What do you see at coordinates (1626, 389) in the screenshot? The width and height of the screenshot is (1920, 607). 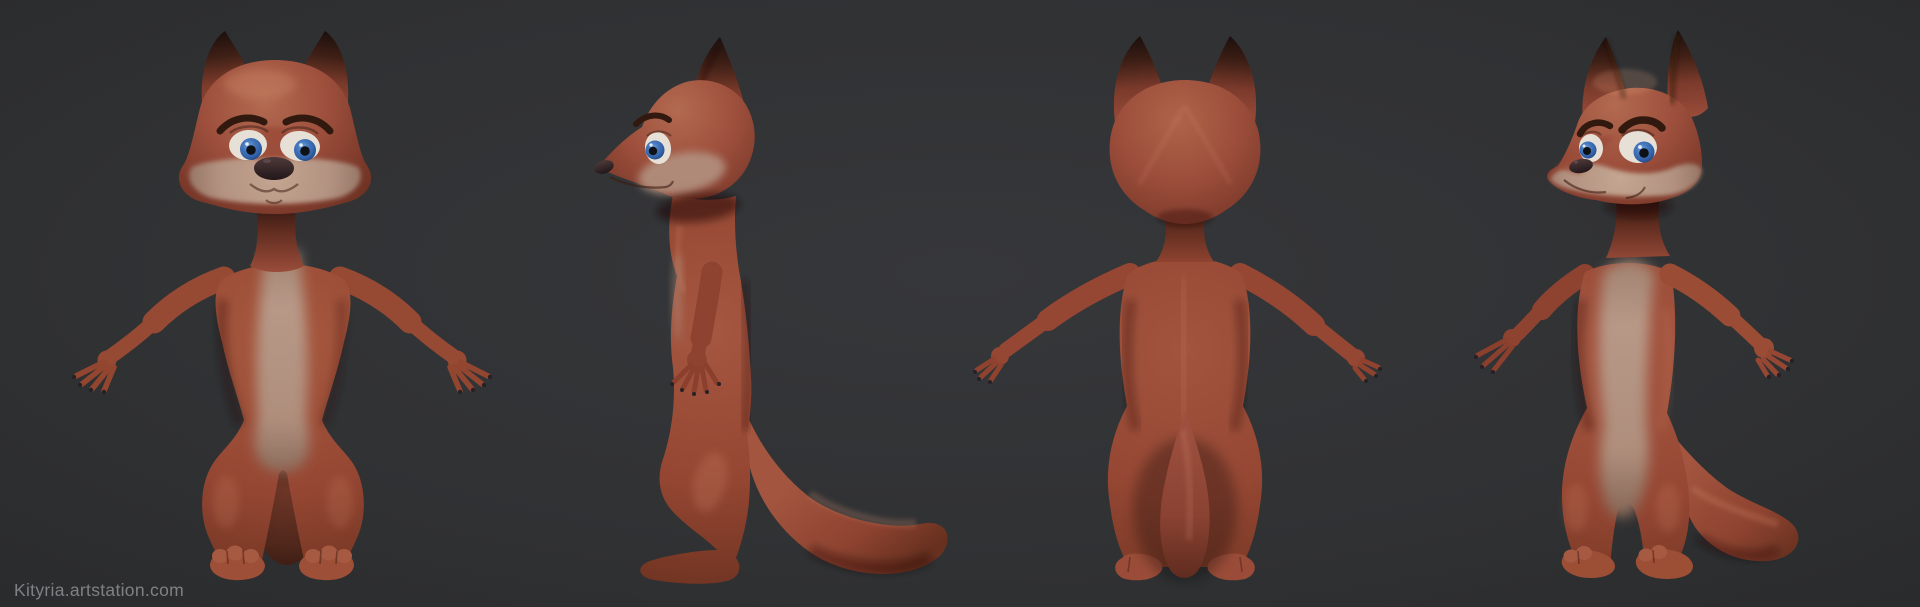 I see `quarter-chest-cream` at bounding box center [1626, 389].